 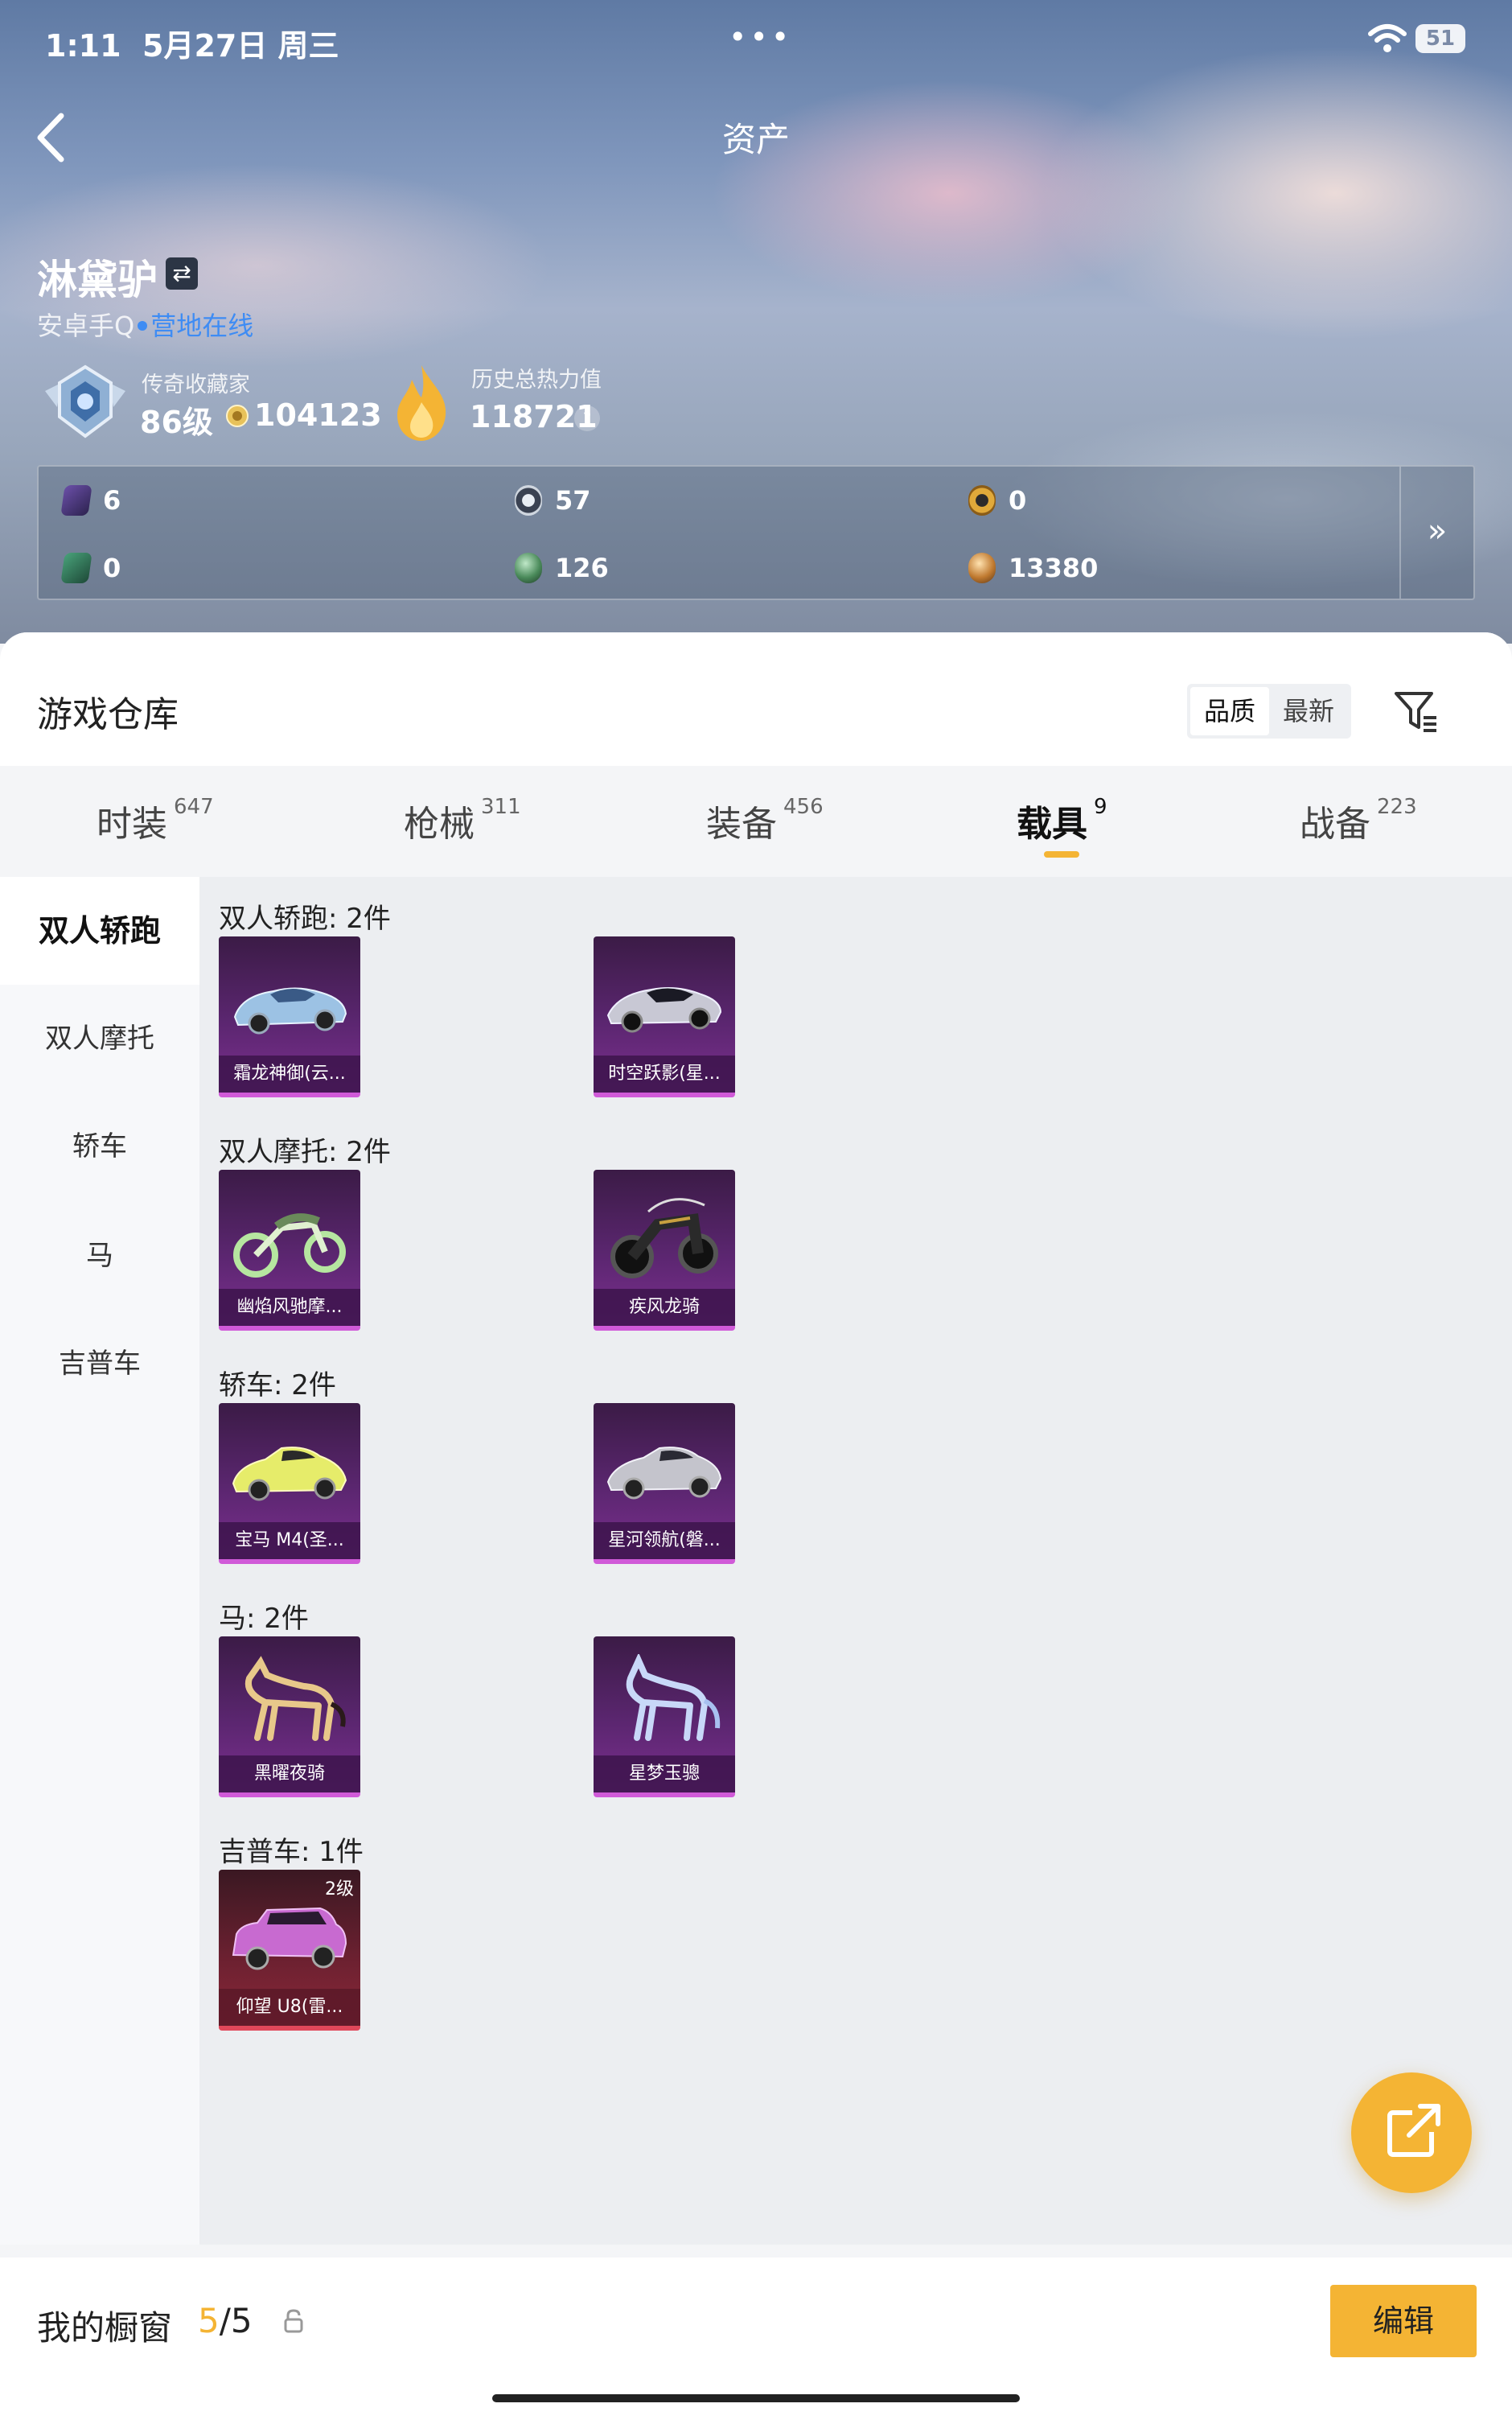 What do you see at coordinates (756, 699) in the screenshot?
I see `warehouse-header: 游戏仓库 品质 最新` at bounding box center [756, 699].